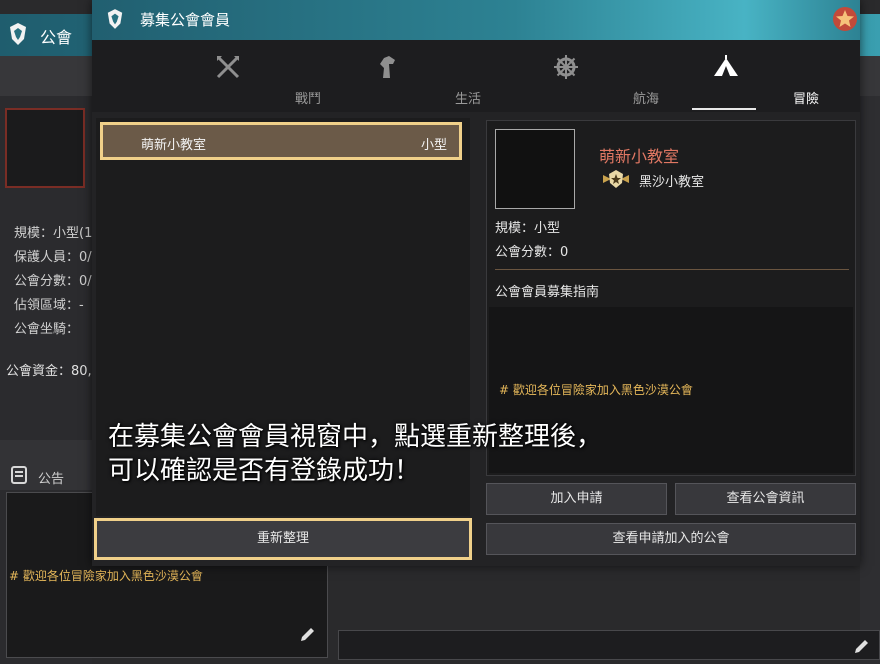 The width and height of the screenshot is (880, 664). I want to click on guild-row-size: 小型, so click(433, 145).